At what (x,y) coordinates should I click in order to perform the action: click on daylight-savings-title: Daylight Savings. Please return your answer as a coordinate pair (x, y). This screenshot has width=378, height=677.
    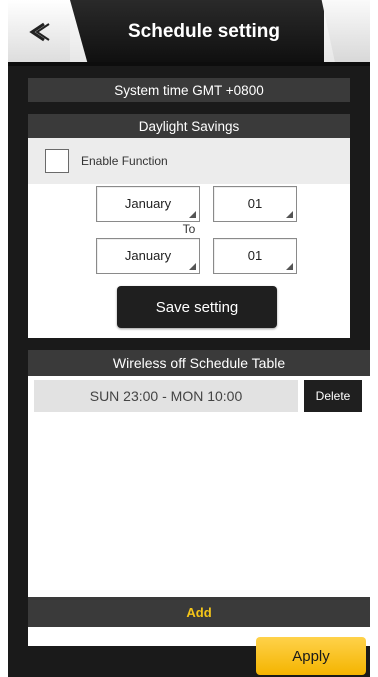
    Looking at the image, I should click on (189, 126).